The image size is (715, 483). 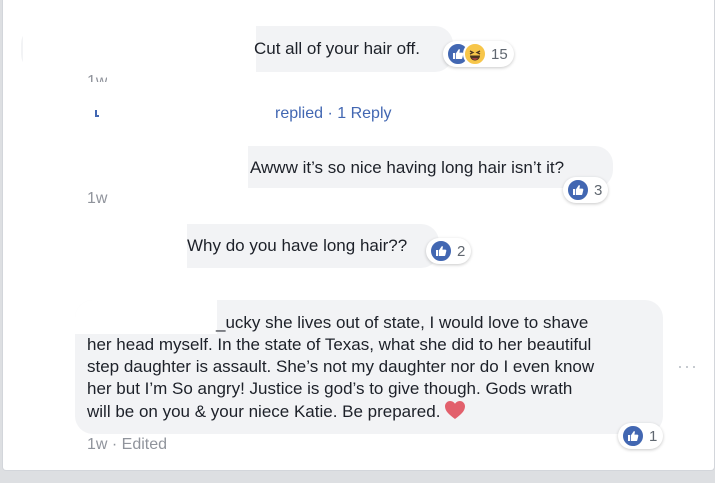 I want to click on reaction-summary: 1, so click(x=641, y=436).